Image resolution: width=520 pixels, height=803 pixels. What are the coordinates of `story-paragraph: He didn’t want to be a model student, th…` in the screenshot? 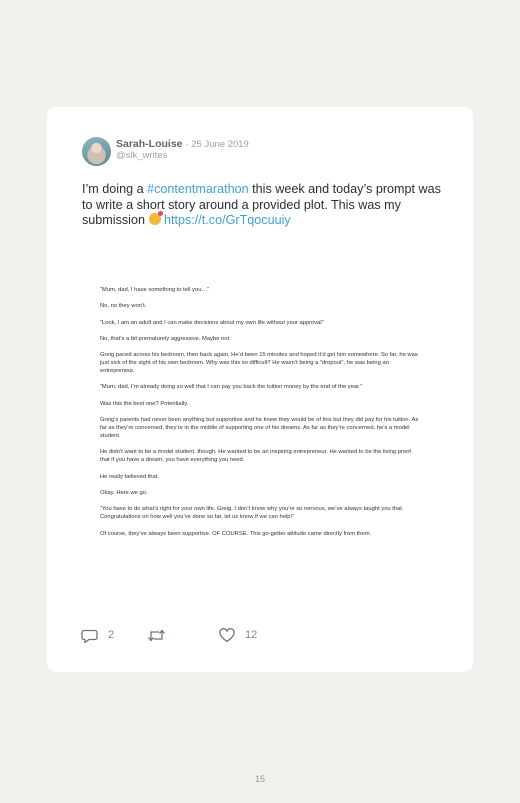 It's located at (255, 456).